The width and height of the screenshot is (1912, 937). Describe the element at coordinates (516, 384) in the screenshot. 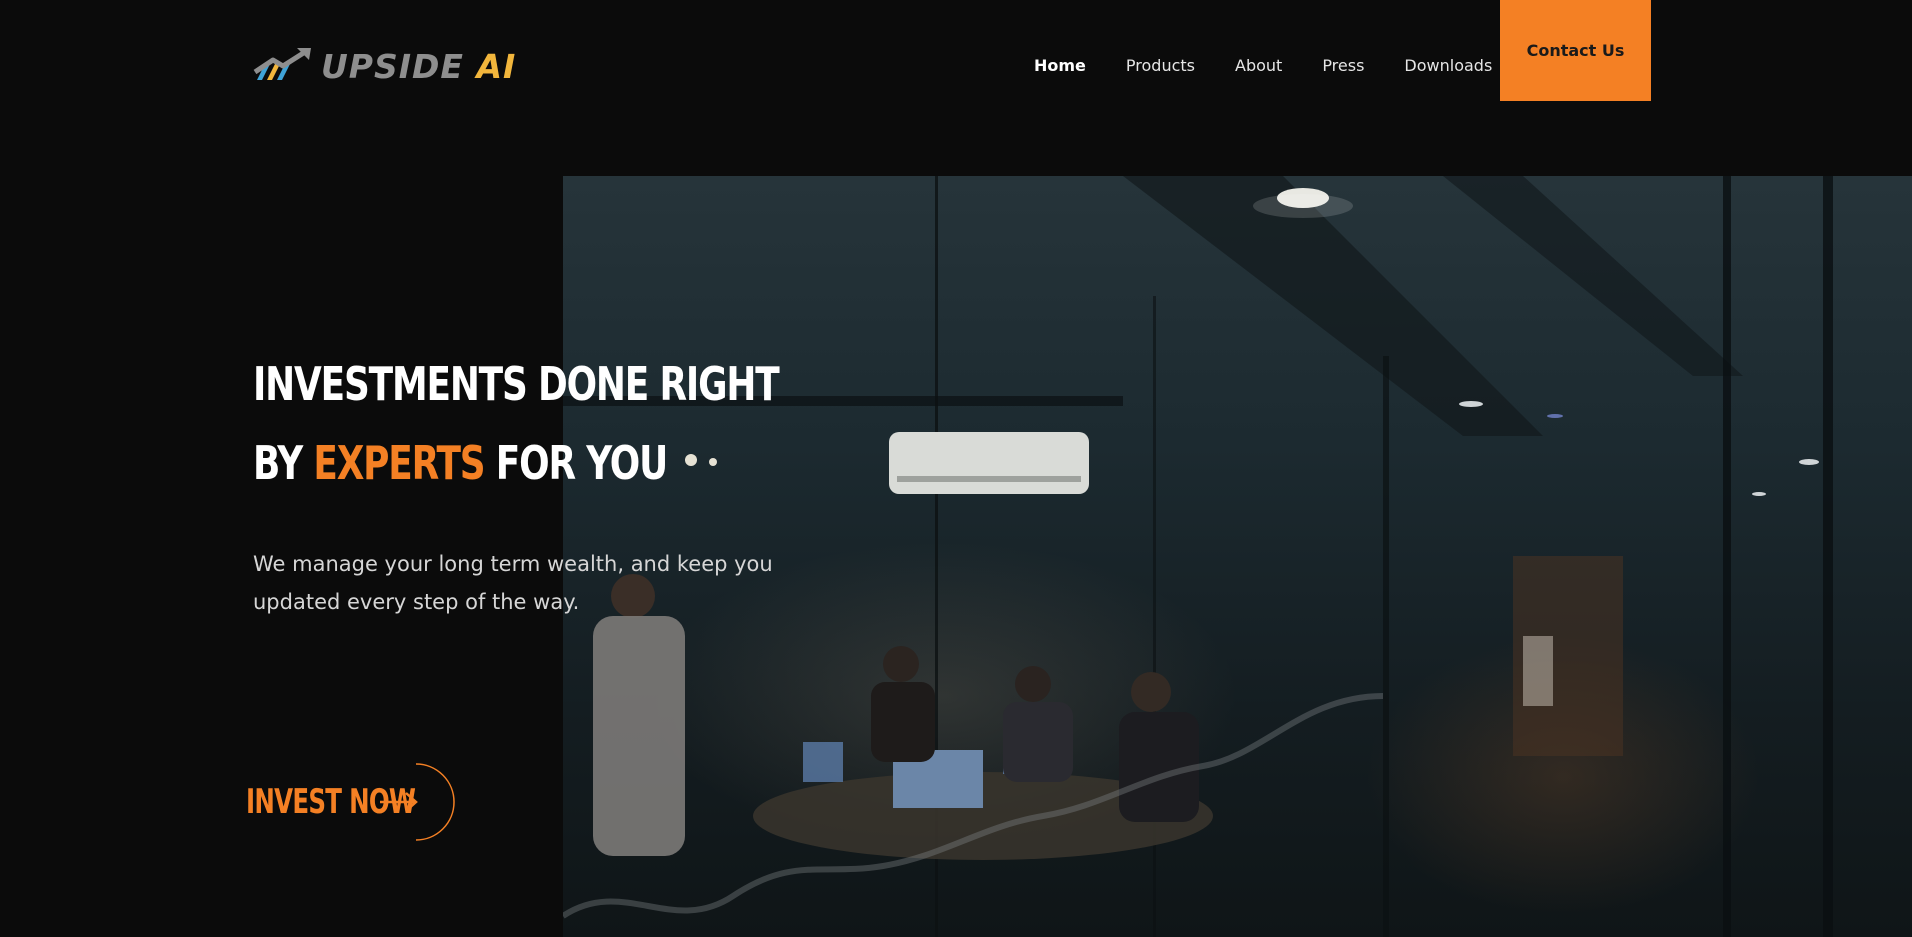

I see `hero-heading-line1: INVESTMENTS DONE RIGHT` at that location.